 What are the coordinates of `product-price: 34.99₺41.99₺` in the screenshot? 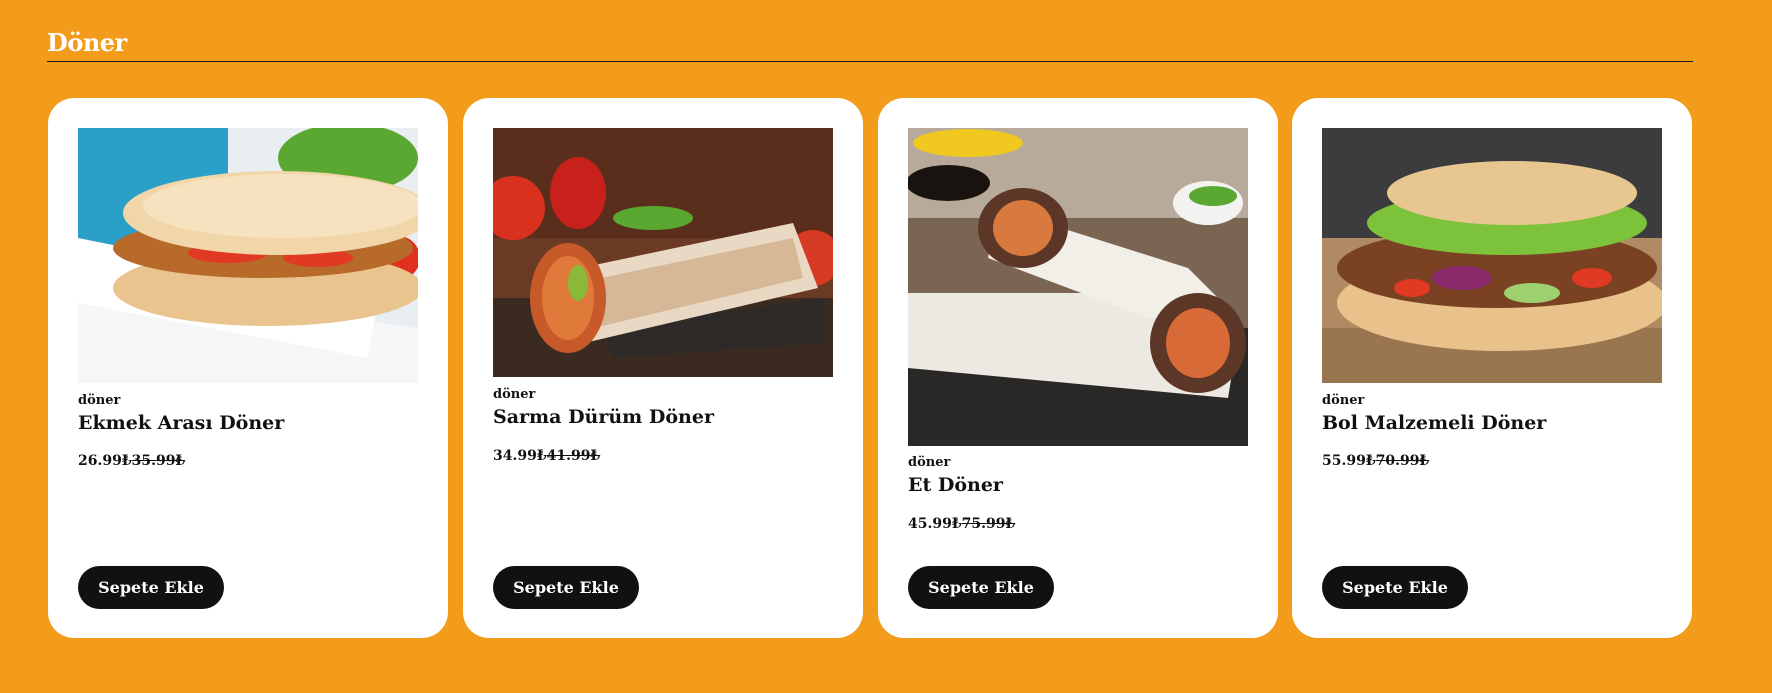 It's located at (546, 456).